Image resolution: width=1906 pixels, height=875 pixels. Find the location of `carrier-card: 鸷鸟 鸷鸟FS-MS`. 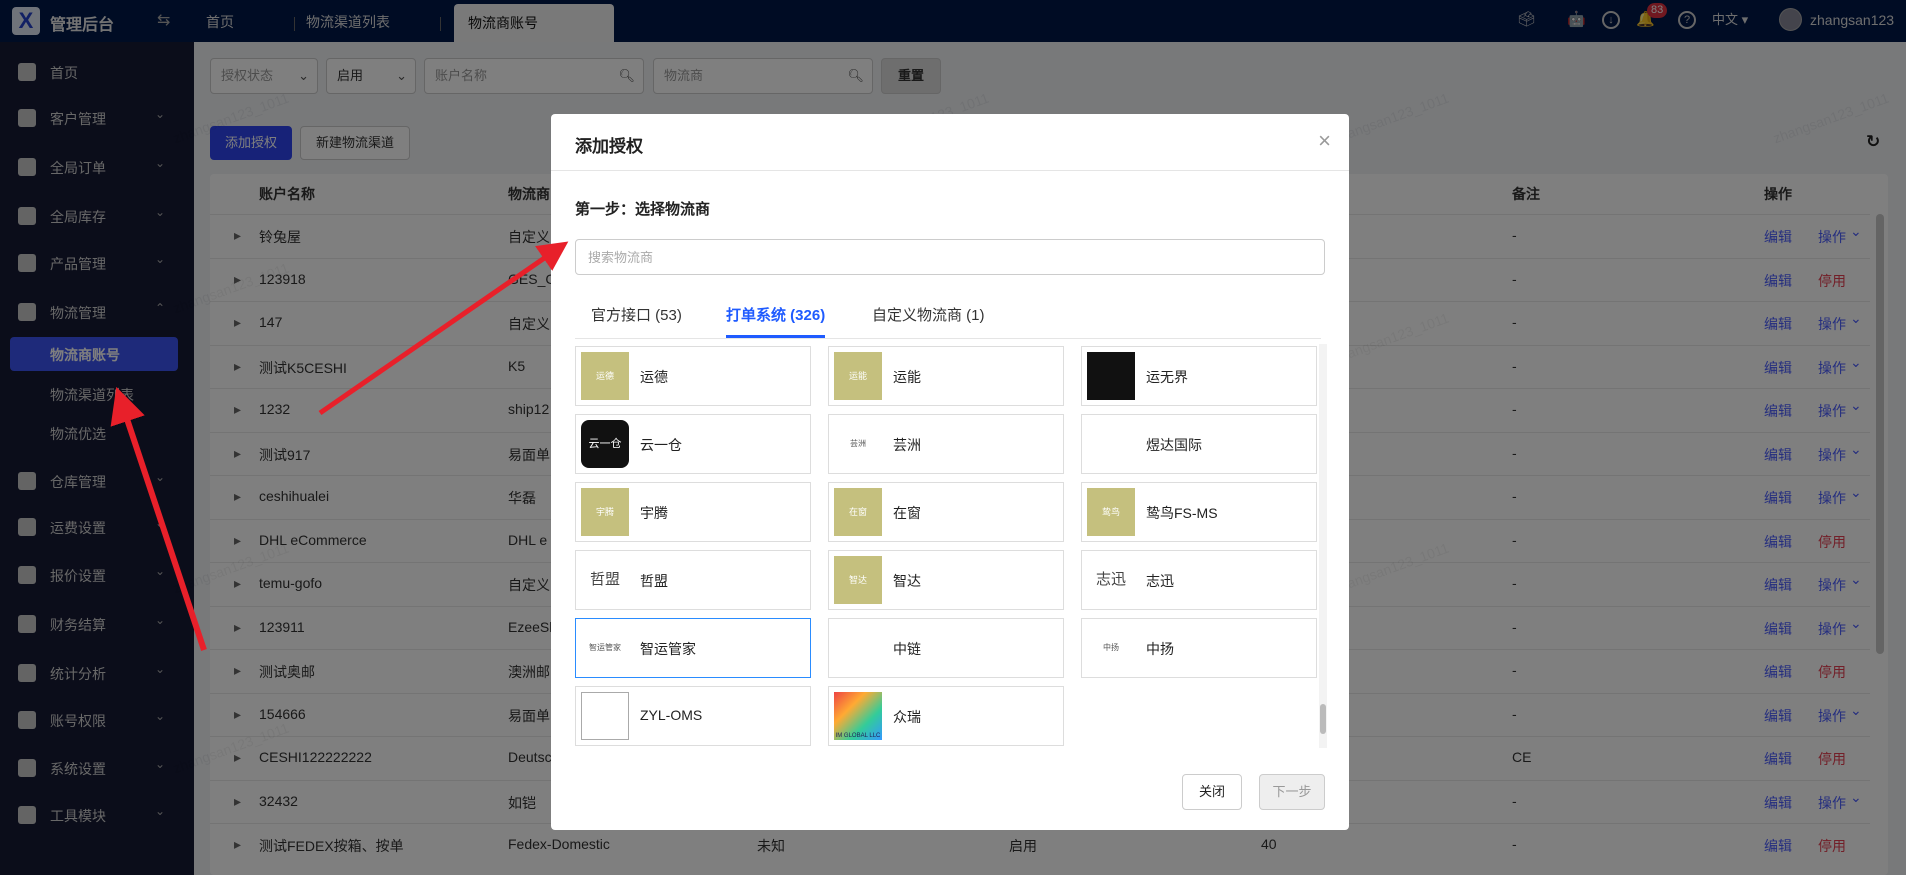

carrier-card: 鸷鸟 鸷鸟FS-MS is located at coordinates (1199, 512).